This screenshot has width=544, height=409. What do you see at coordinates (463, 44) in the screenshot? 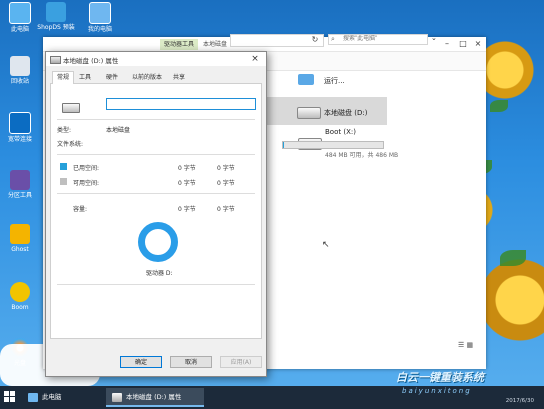
I see `maximize-icon: □` at bounding box center [463, 44].